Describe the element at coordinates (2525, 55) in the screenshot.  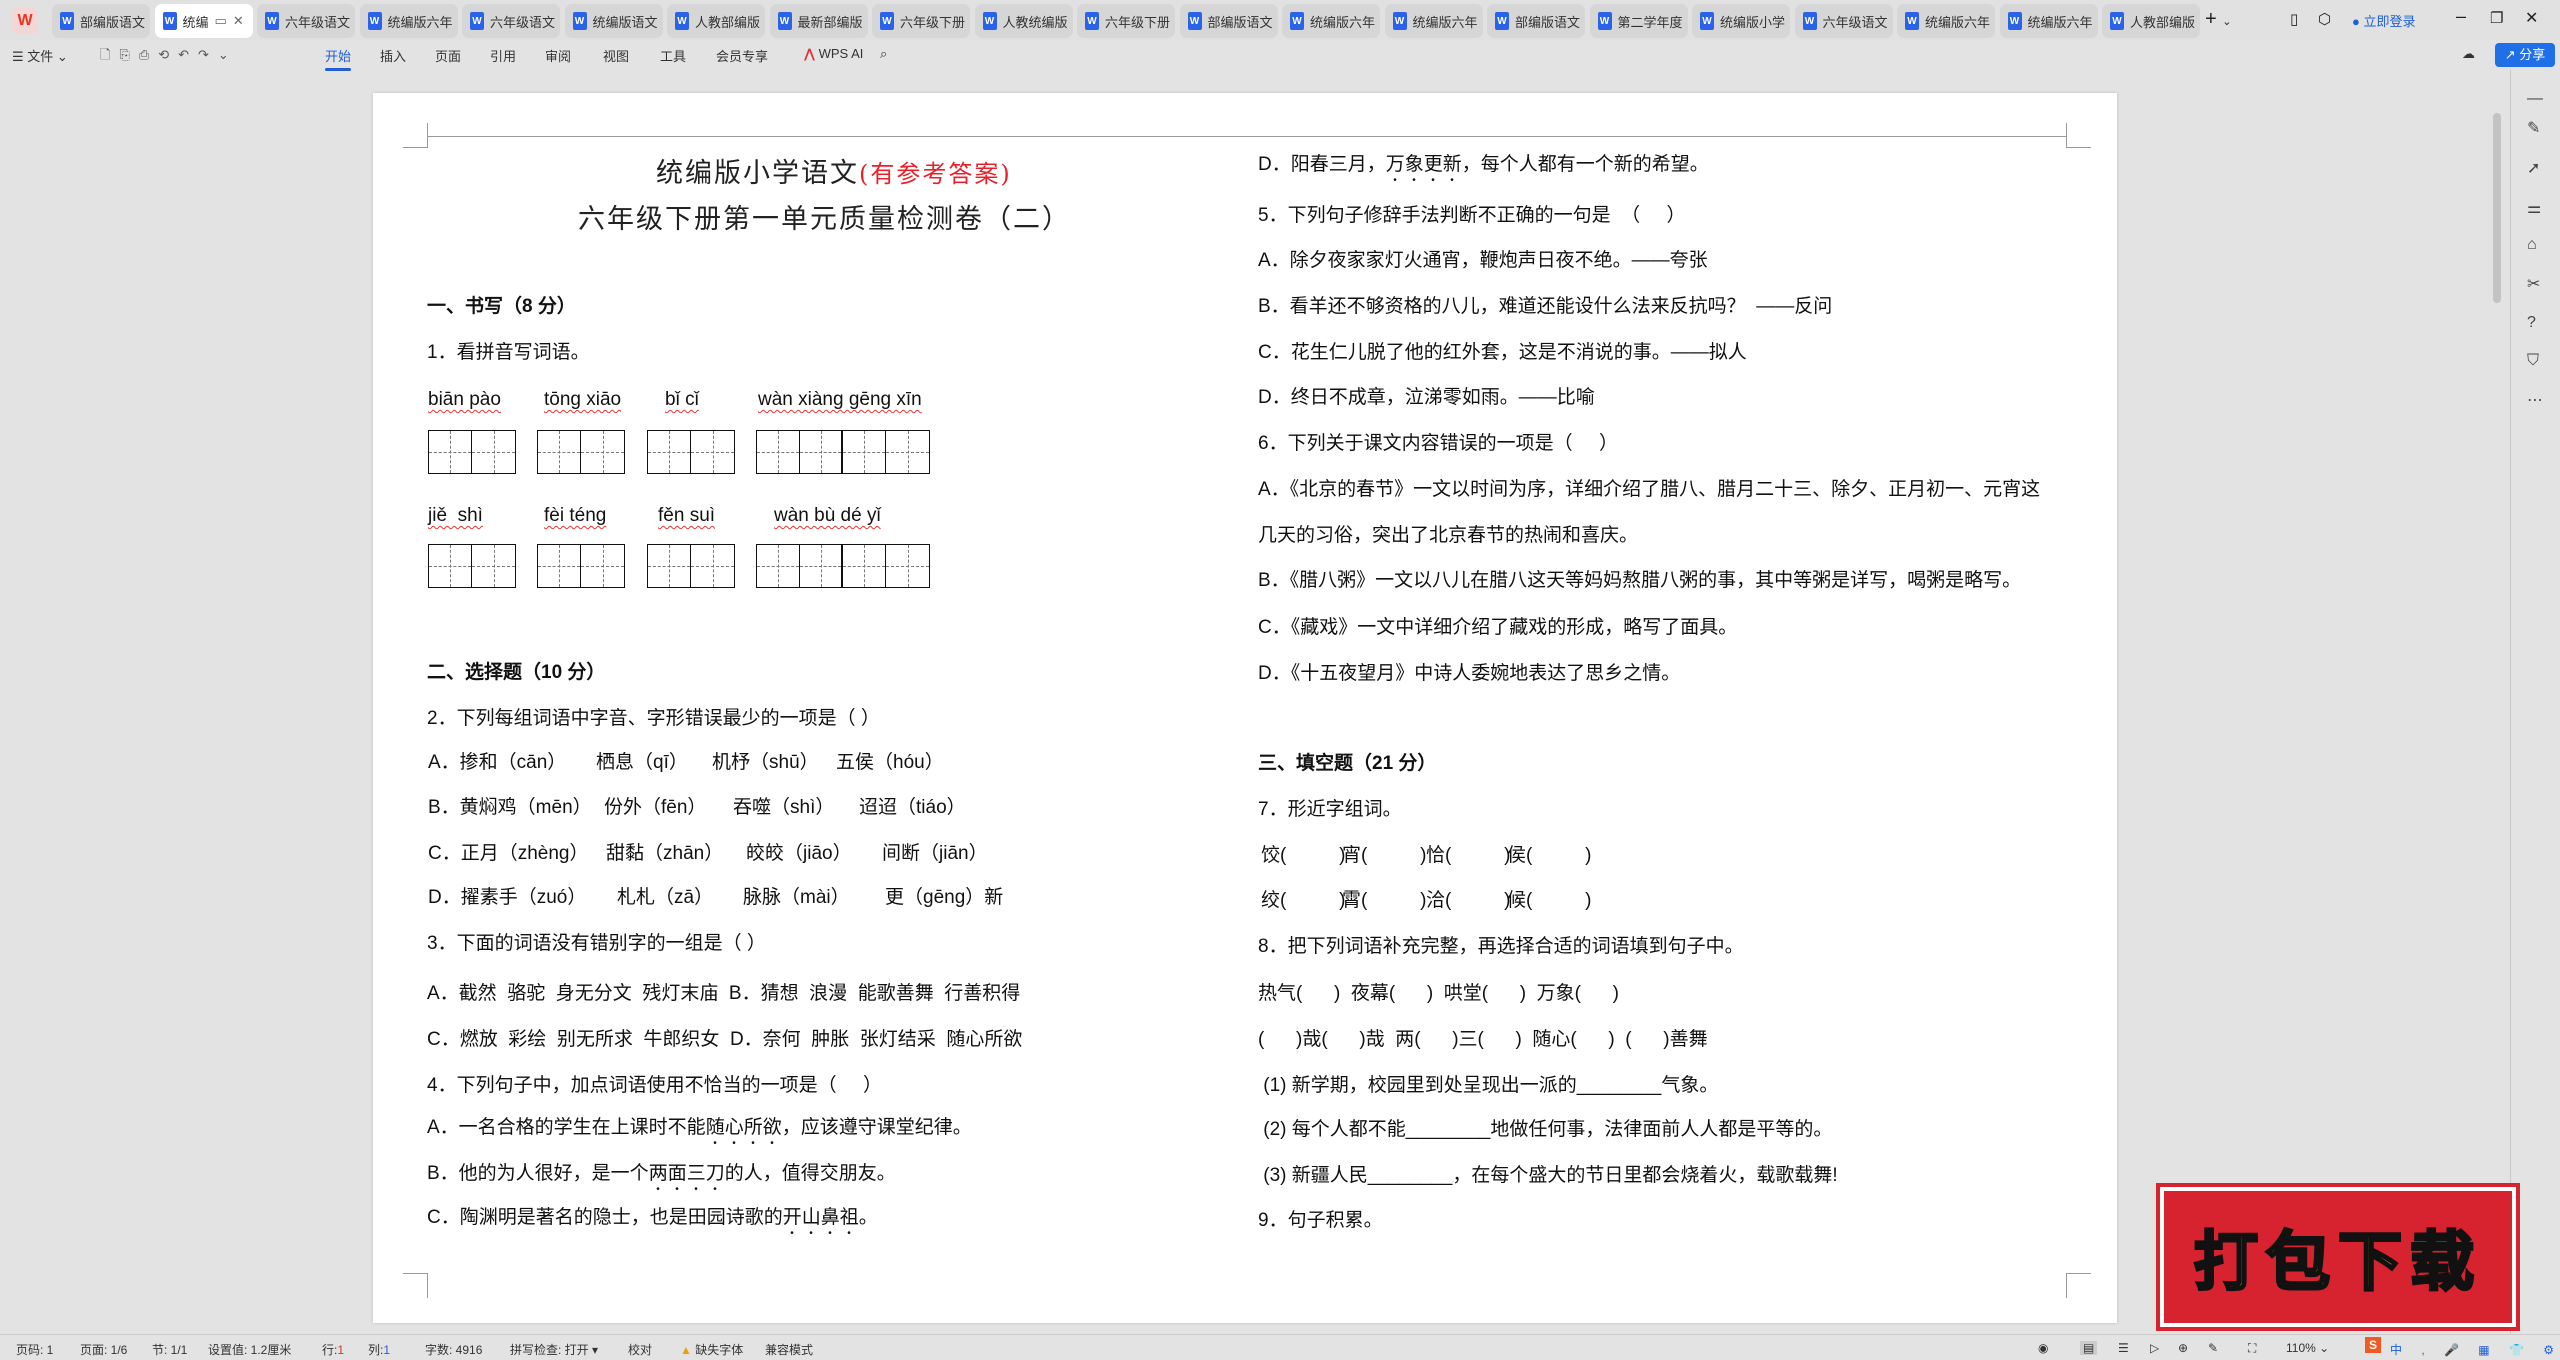
I see `share-button: ↗ 分享` at that location.